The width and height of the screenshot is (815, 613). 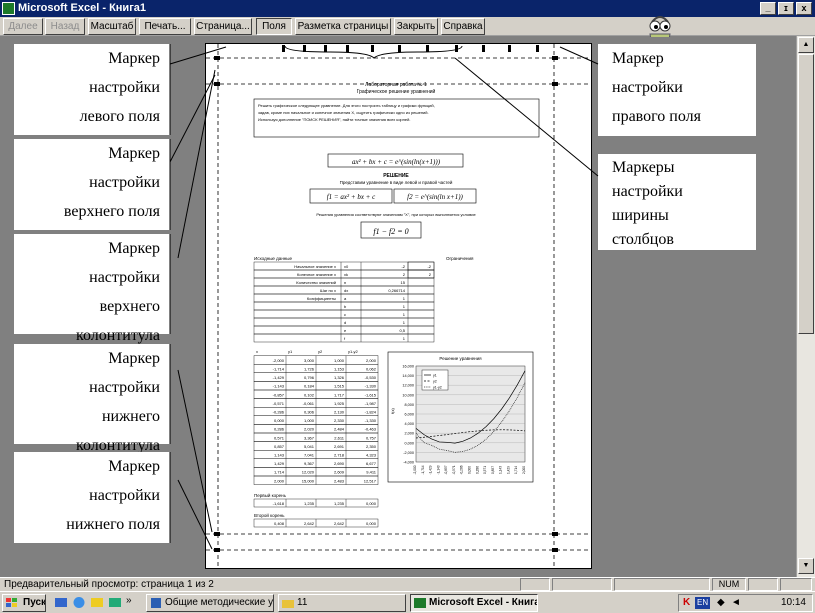 What do you see at coordinates (61, 602) in the screenshot?
I see `desktop-quicklaunch-icon` at bounding box center [61, 602].